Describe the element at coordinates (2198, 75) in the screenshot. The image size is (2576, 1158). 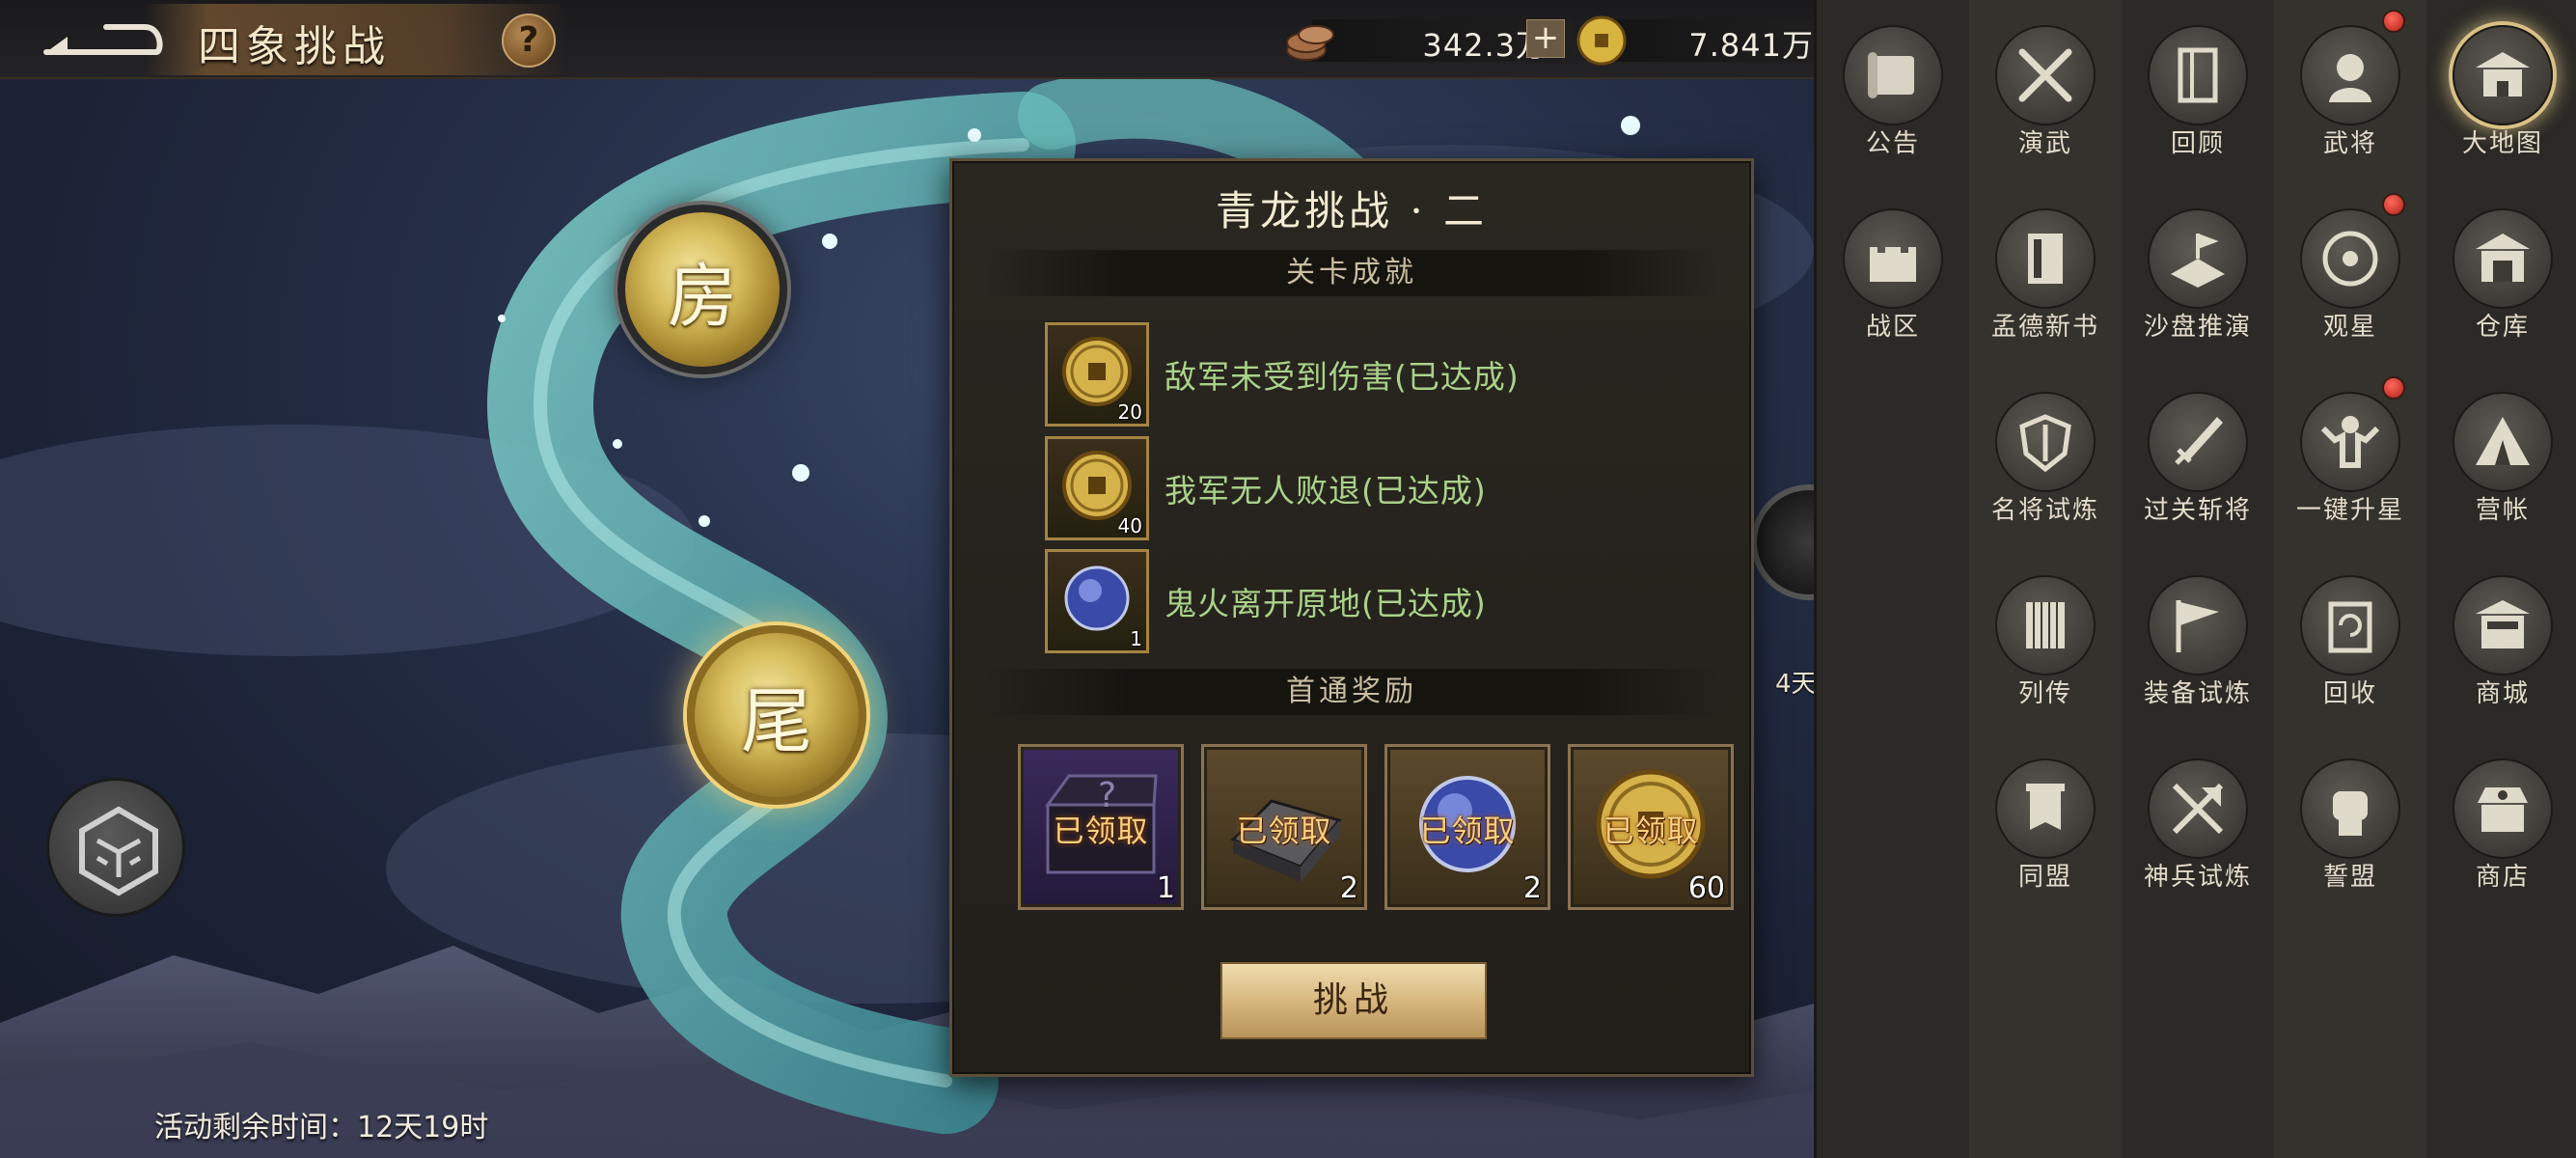
I see `book-icon` at that location.